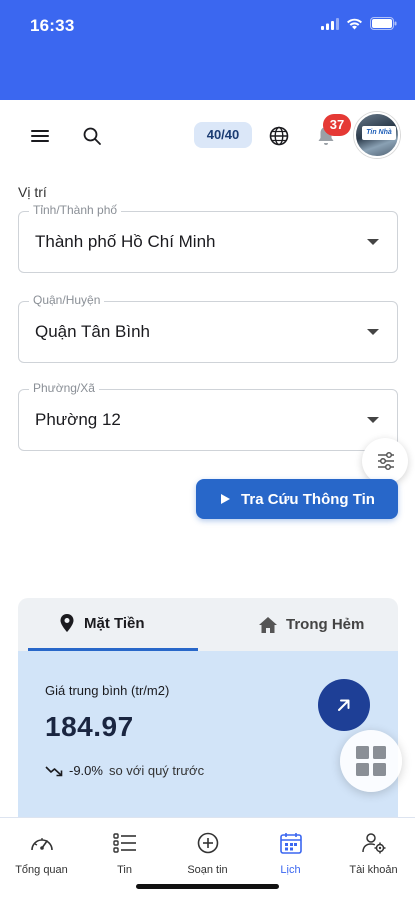  Describe the element at coordinates (207, 855) in the screenshot. I see `nav-compose: Soạn tin` at that location.